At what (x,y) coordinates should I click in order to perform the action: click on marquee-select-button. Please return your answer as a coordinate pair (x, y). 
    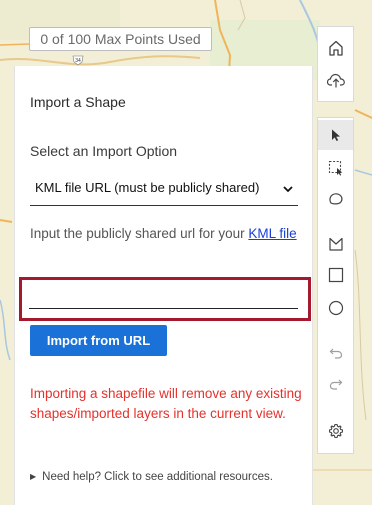
    Looking at the image, I should click on (335, 168).